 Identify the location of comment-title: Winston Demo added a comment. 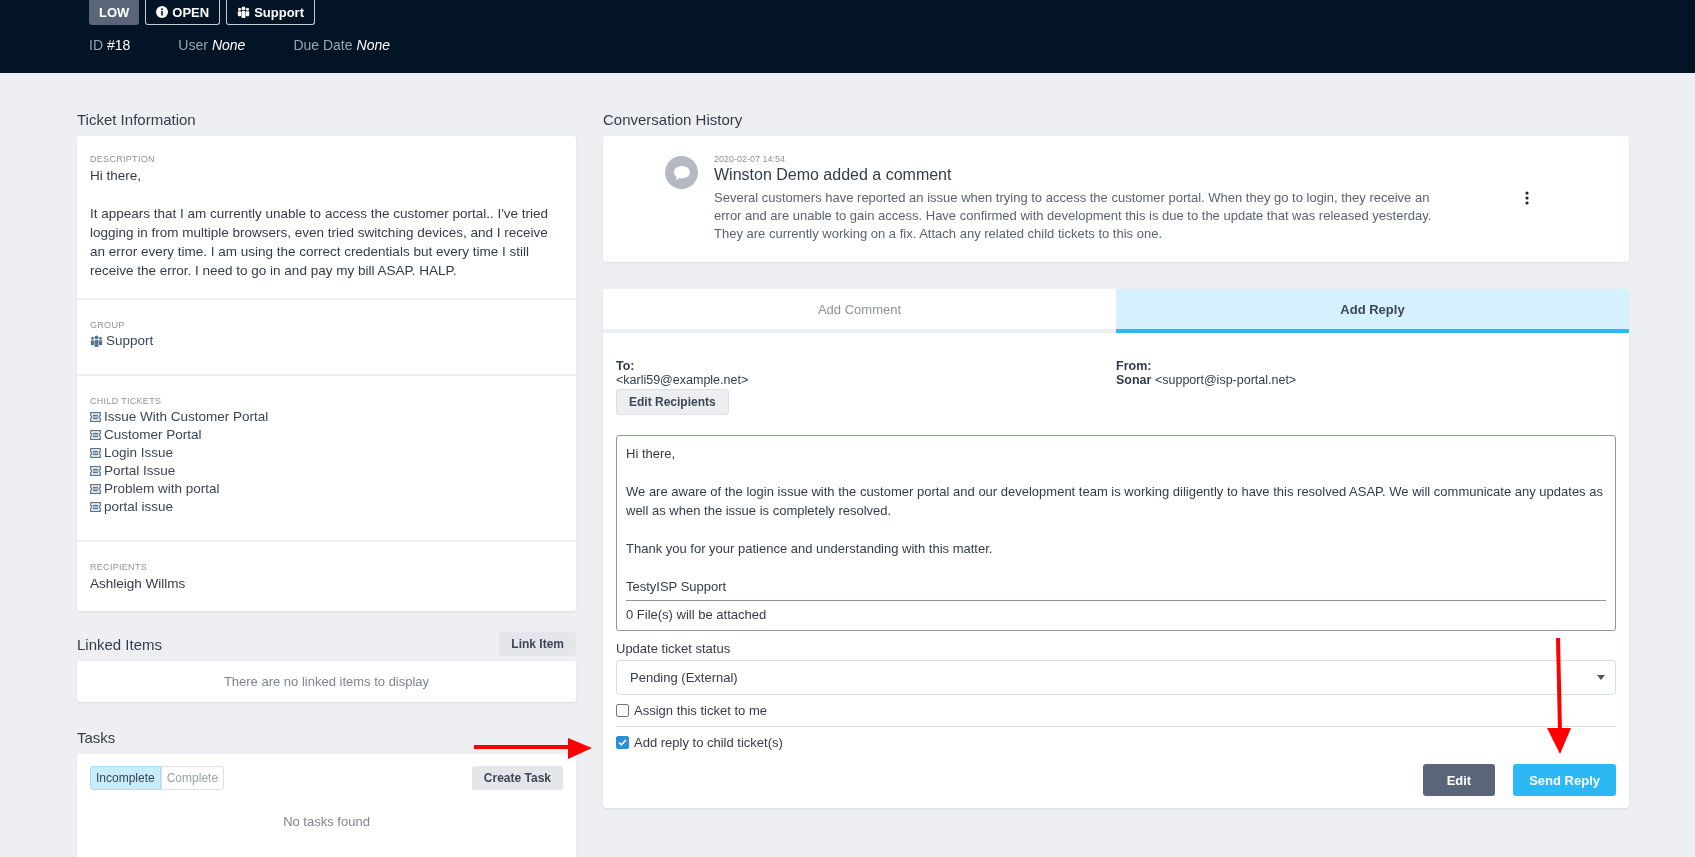
(833, 175).